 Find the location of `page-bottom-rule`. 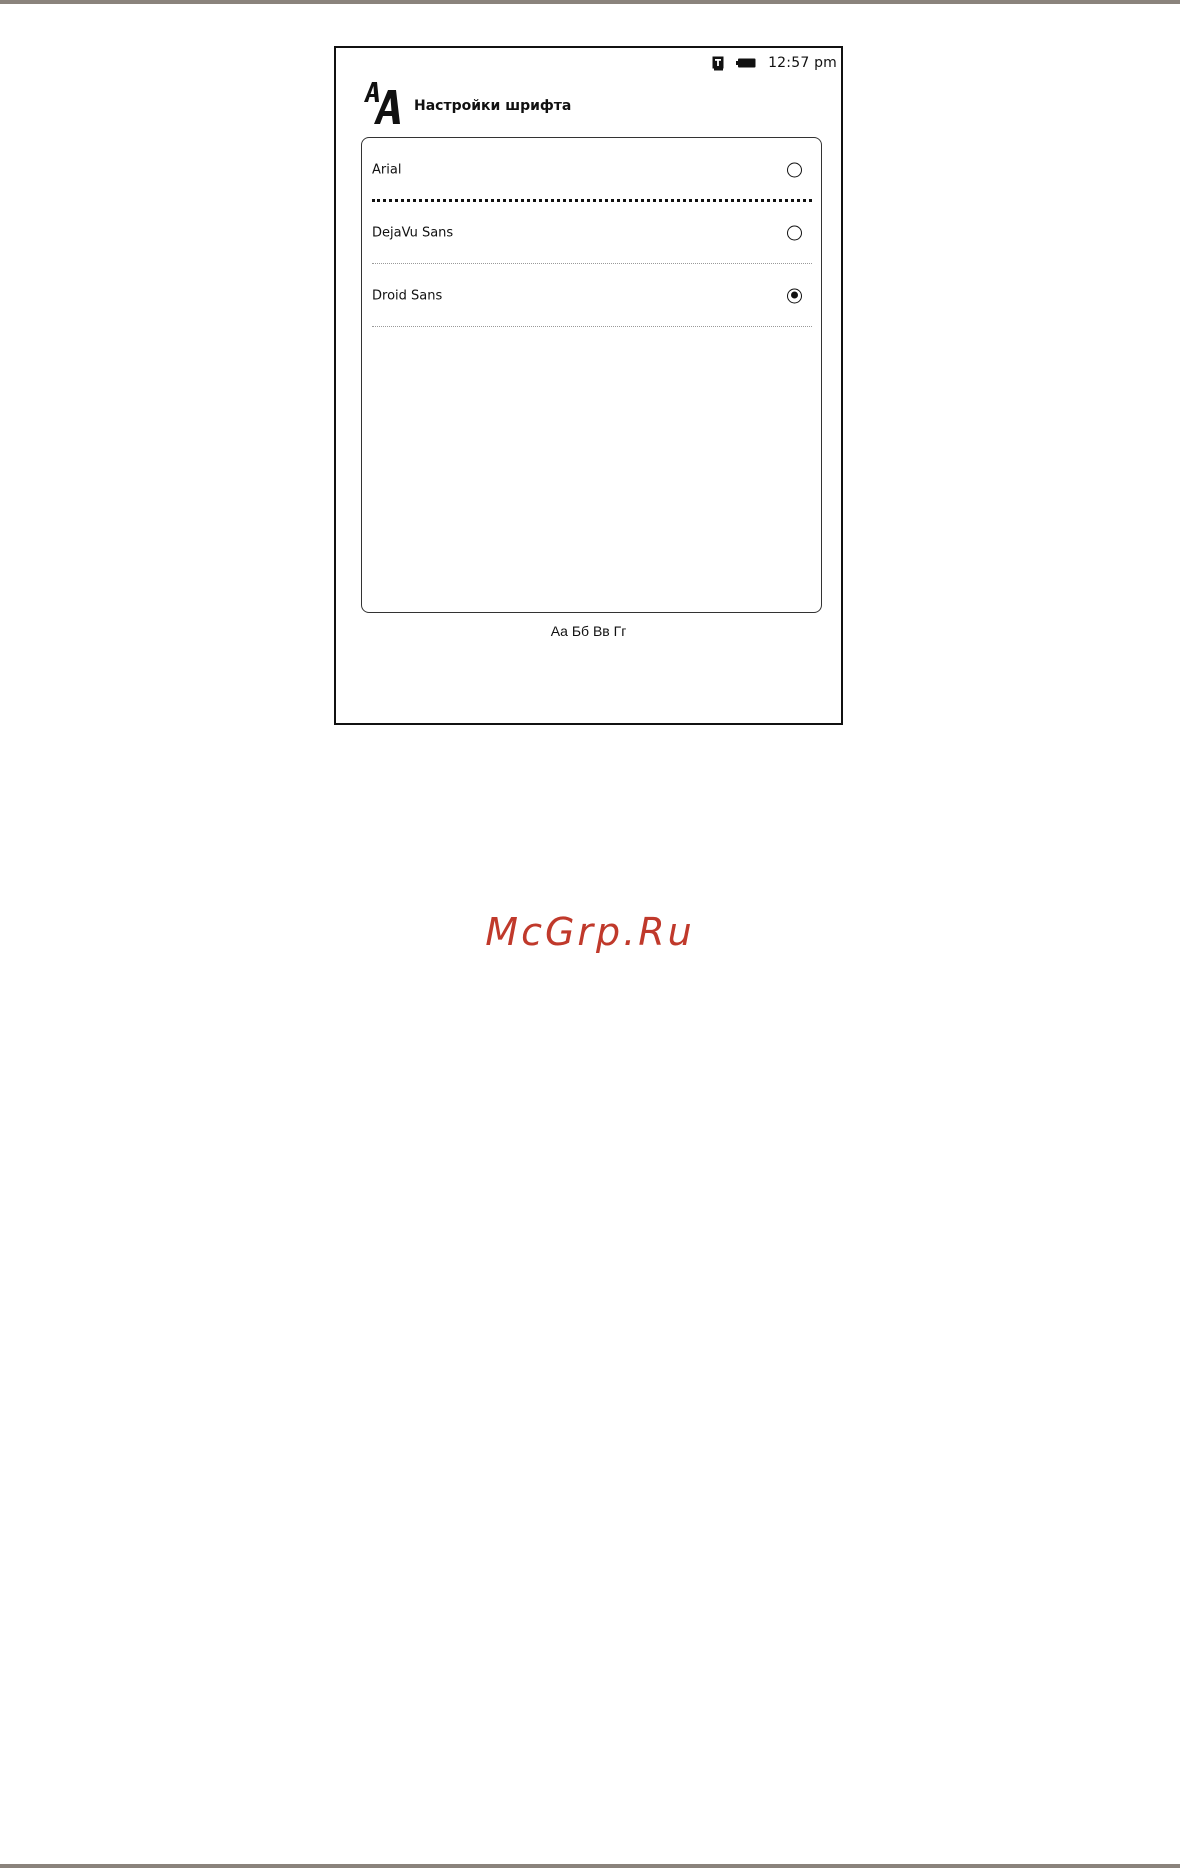

page-bottom-rule is located at coordinates (590, 1866).